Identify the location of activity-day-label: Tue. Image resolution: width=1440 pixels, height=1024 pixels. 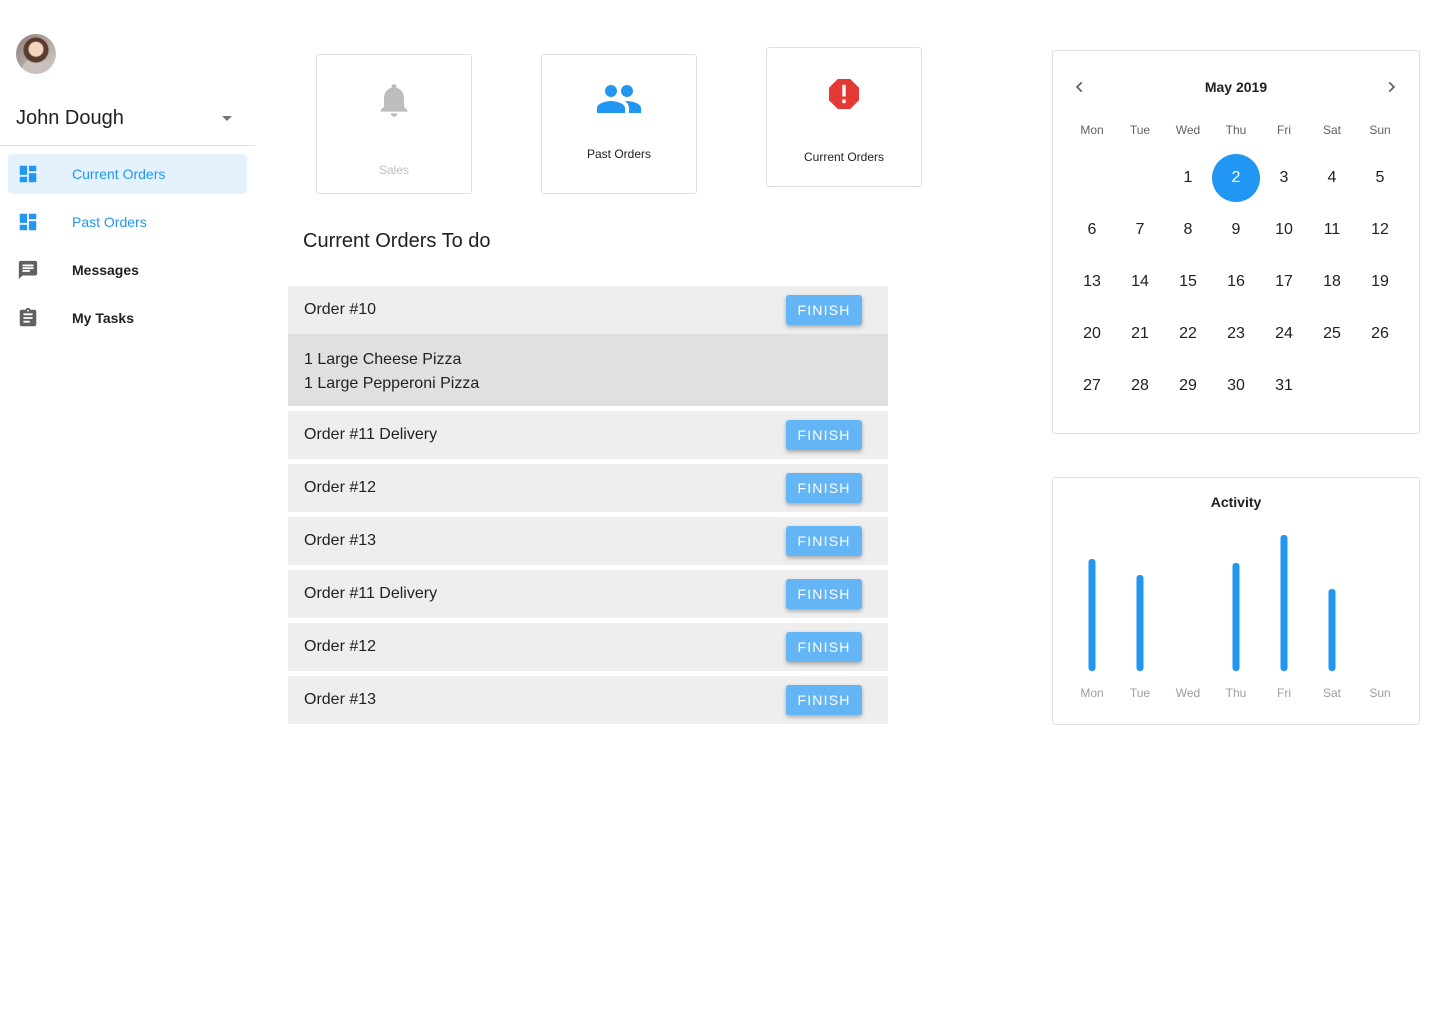
(1140, 693).